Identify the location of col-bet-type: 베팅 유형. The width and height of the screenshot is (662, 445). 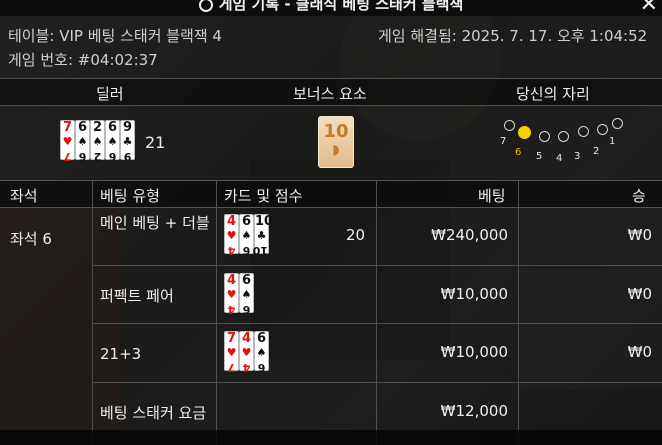
(130, 196).